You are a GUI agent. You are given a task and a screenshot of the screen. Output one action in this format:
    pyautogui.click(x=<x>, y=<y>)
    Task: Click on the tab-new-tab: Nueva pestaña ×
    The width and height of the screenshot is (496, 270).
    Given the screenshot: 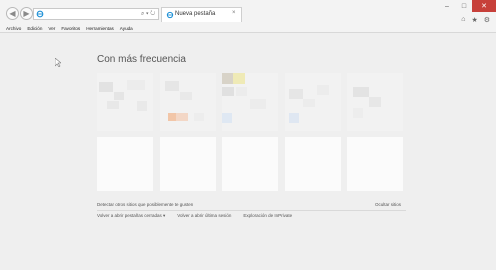 What is the action you would take?
    pyautogui.click(x=201, y=14)
    